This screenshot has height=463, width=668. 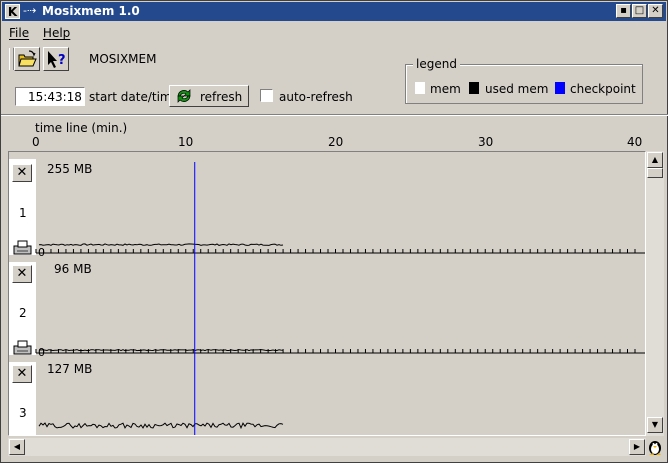 What do you see at coordinates (184, 96) in the screenshot?
I see `refresh-icon` at bounding box center [184, 96].